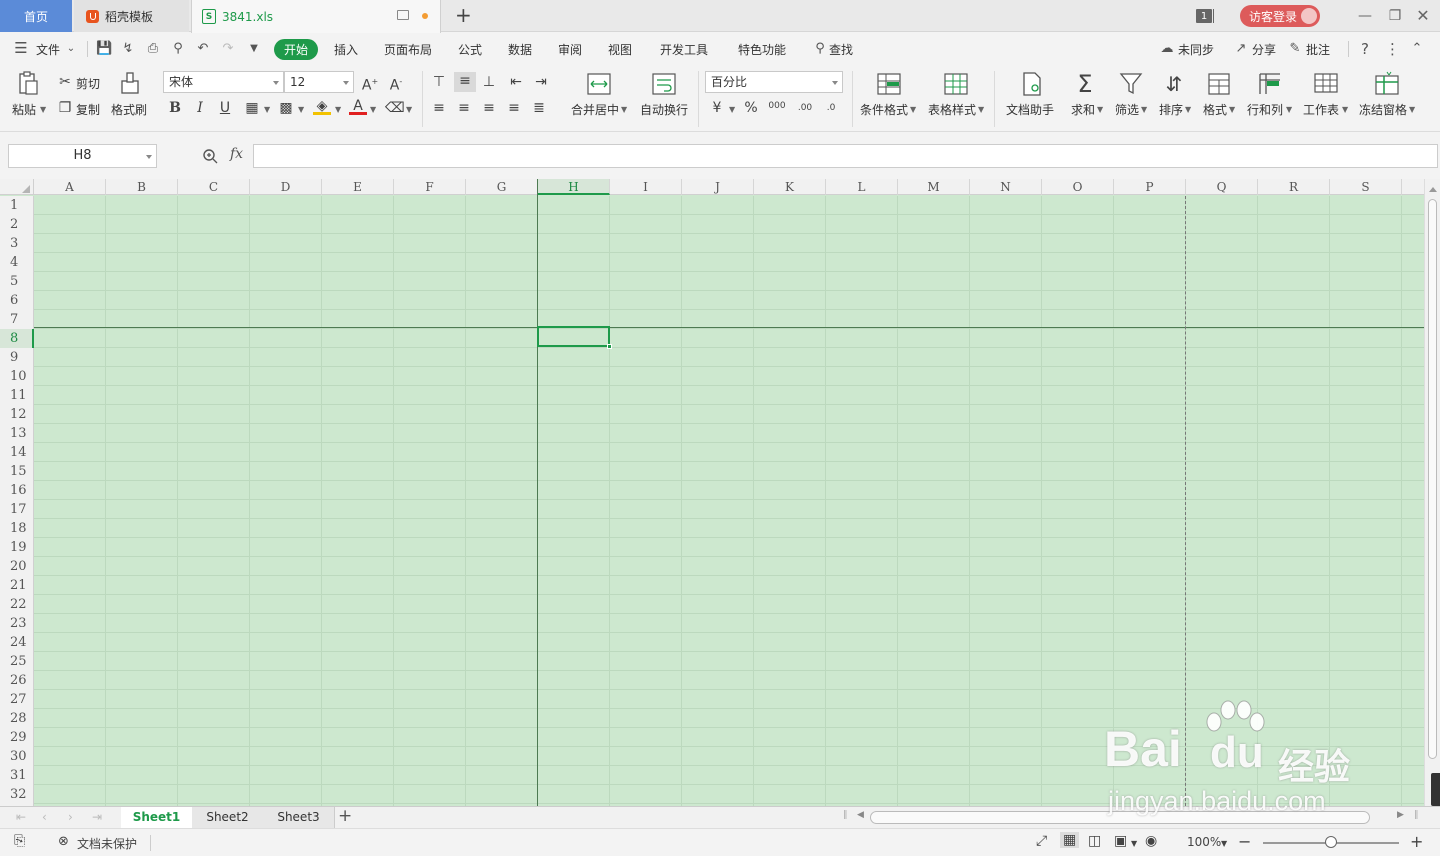 Image resolution: width=1440 pixels, height=856 pixels. What do you see at coordinates (862, 187) in the screenshot?
I see `column-header: L` at bounding box center [862, 187].